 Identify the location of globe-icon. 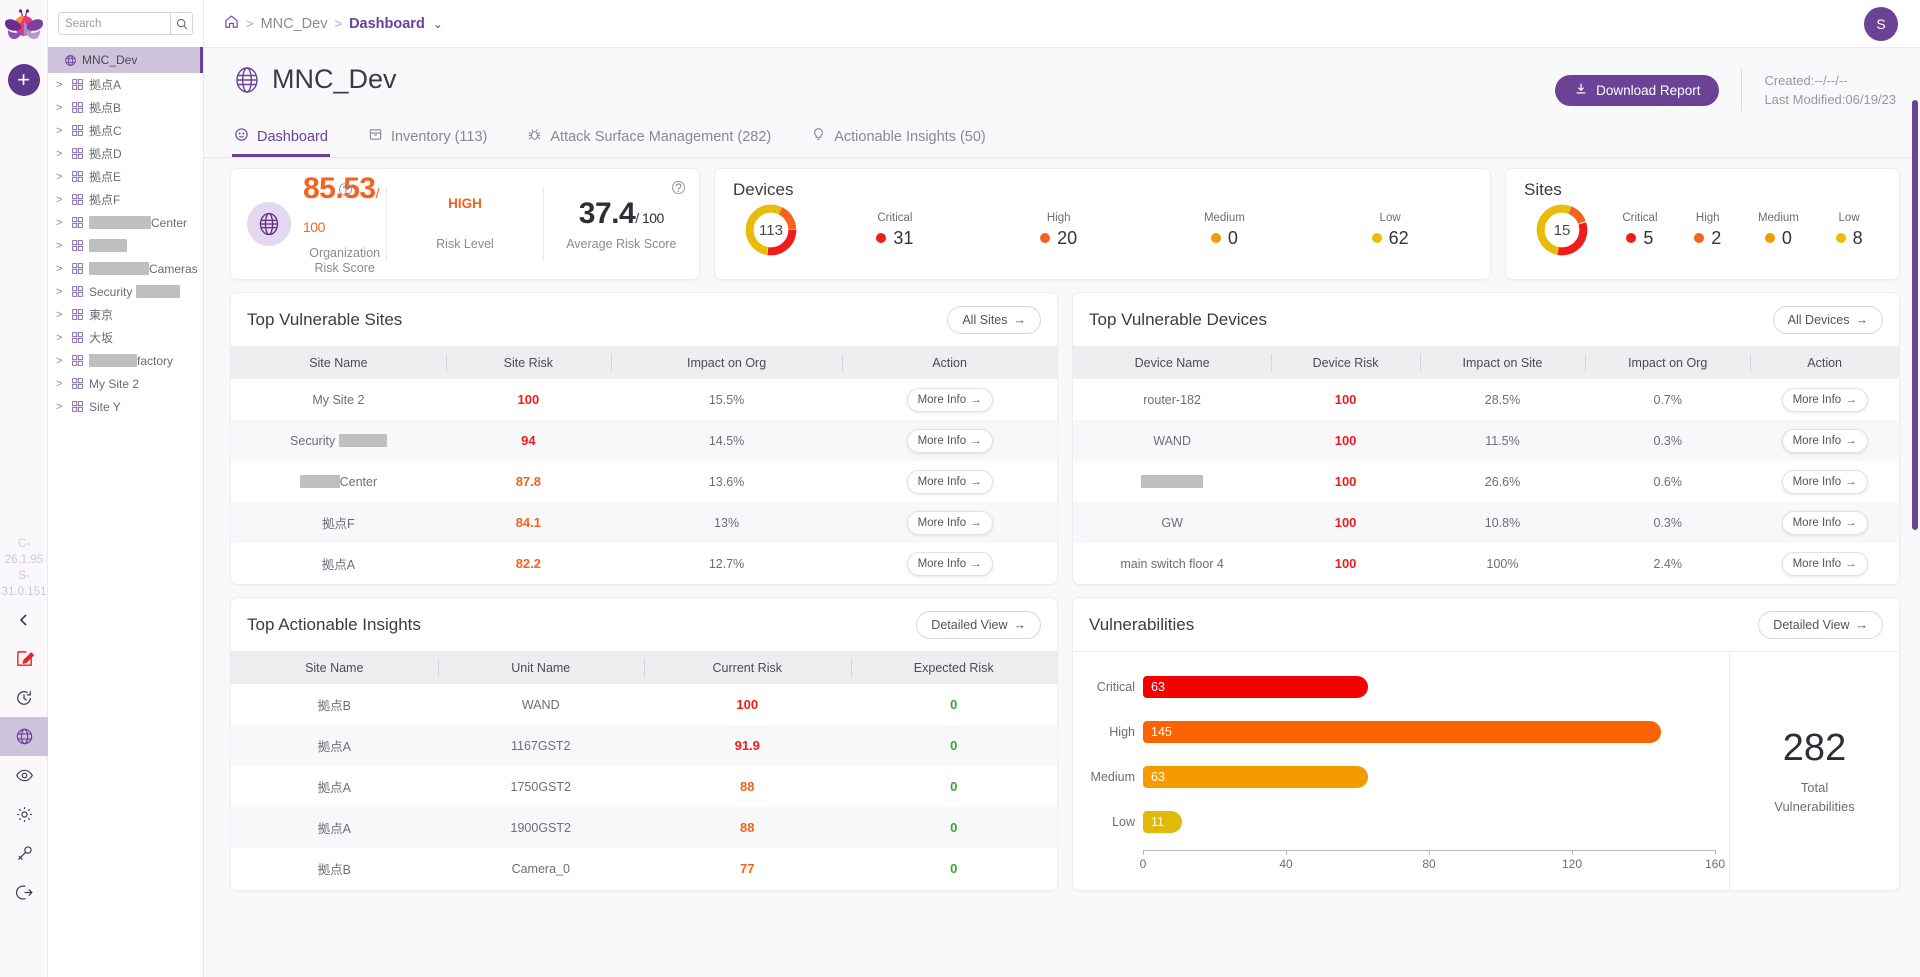
(24, 736).